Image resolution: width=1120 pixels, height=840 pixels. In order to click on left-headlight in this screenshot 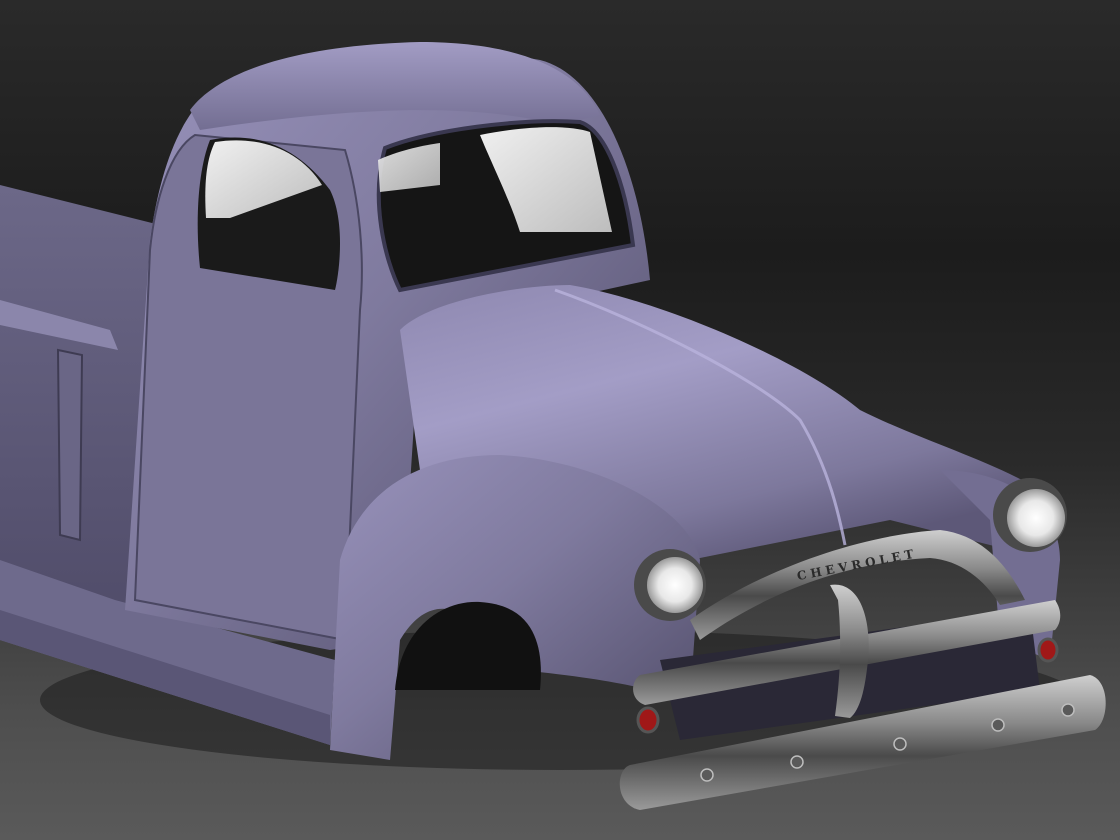, I will do `click(675, 585)`.